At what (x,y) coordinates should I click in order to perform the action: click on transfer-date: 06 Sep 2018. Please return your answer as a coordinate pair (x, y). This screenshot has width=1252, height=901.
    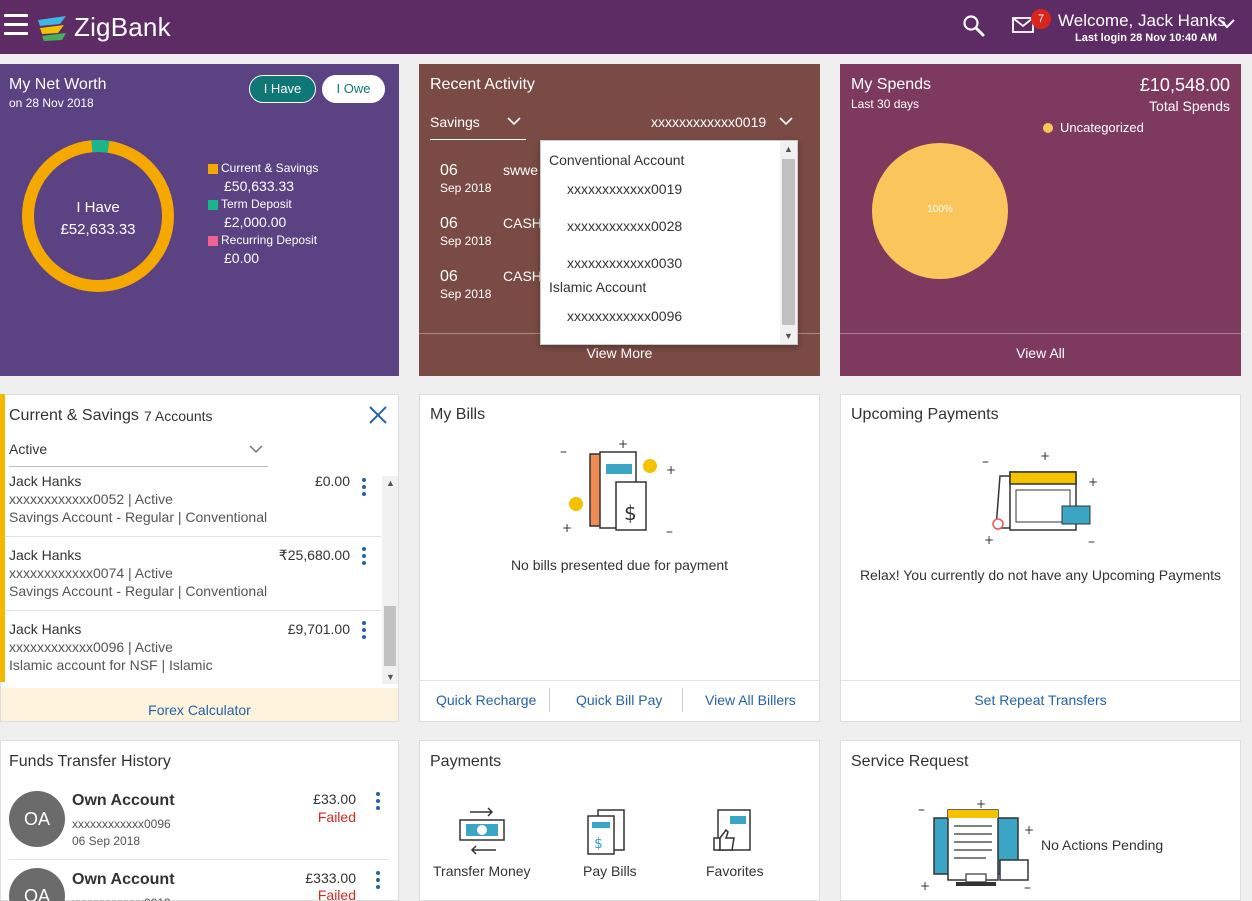
    Looking at the image, I should click on (106, 841).